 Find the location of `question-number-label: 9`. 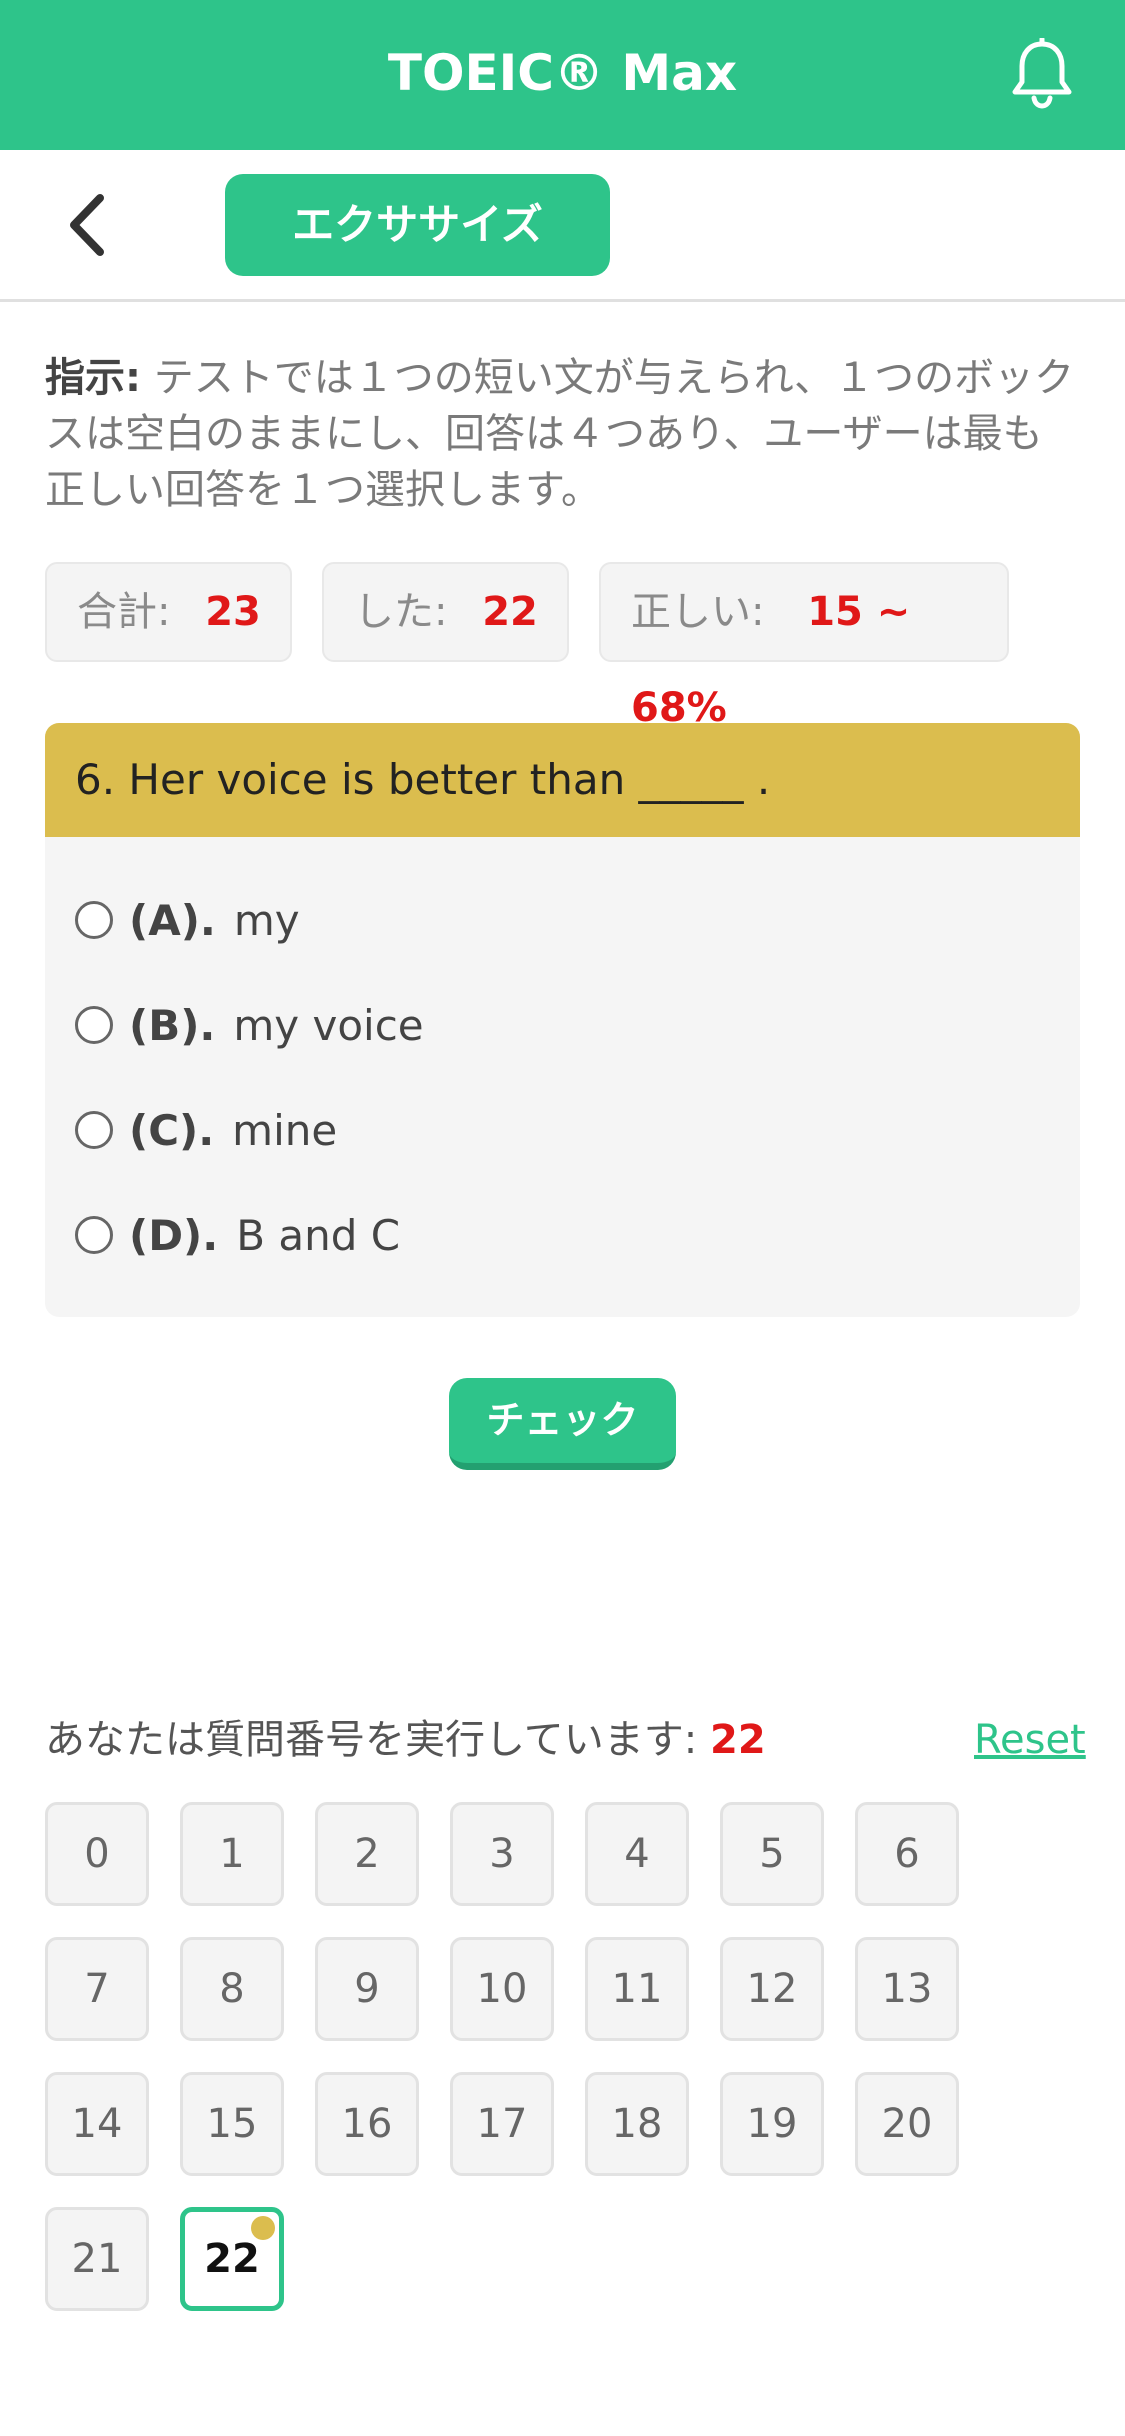

question-number-label: 9 is located at coordinates (367, 1989).